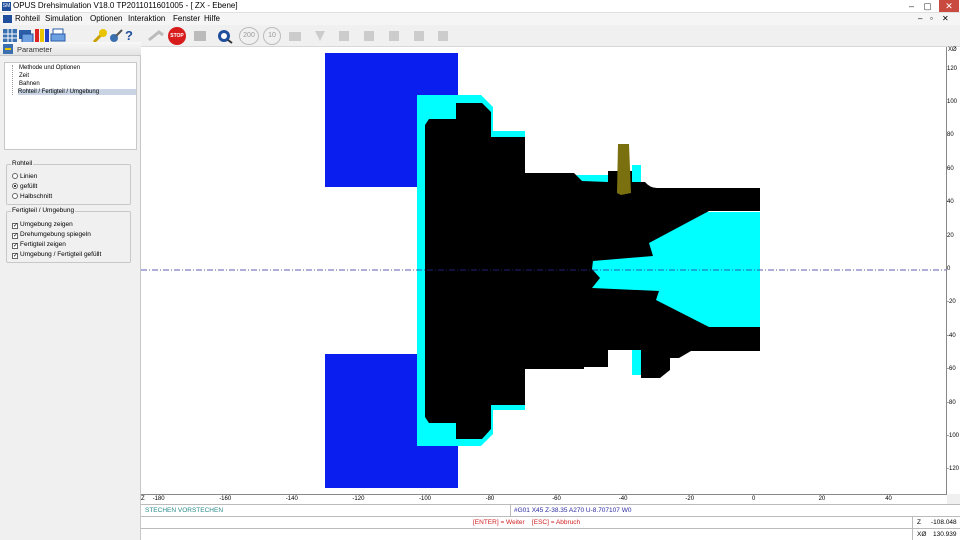 Image resolution: width=960 pixels, height=540 pixels. Describe the element at coordinates (945, 534) in the screenshot. I see `x-coord-value: 130.939` at that location.